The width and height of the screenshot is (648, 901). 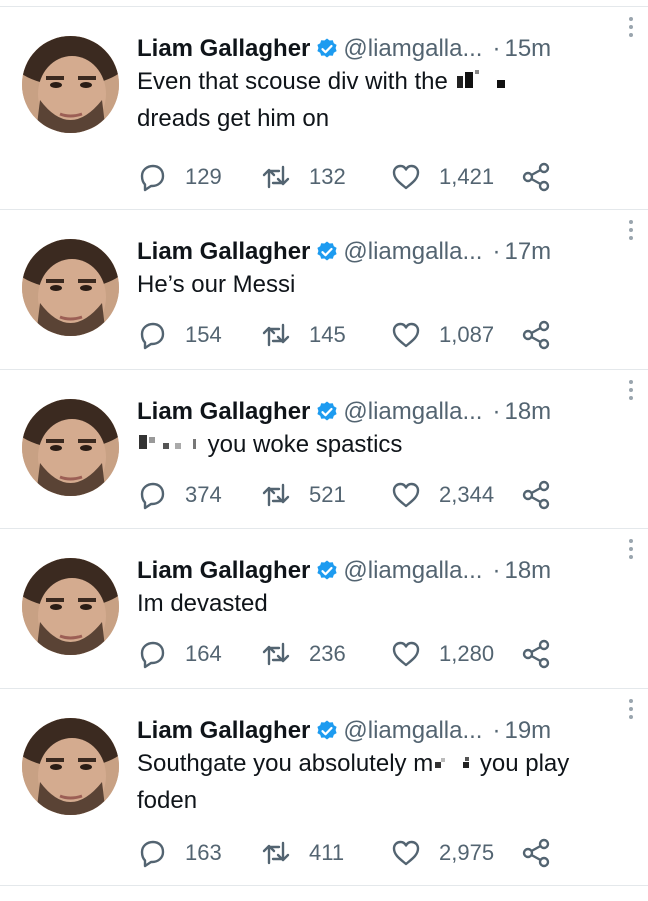 I want to click on retweet-button: 521, so click(x=303, y=495).